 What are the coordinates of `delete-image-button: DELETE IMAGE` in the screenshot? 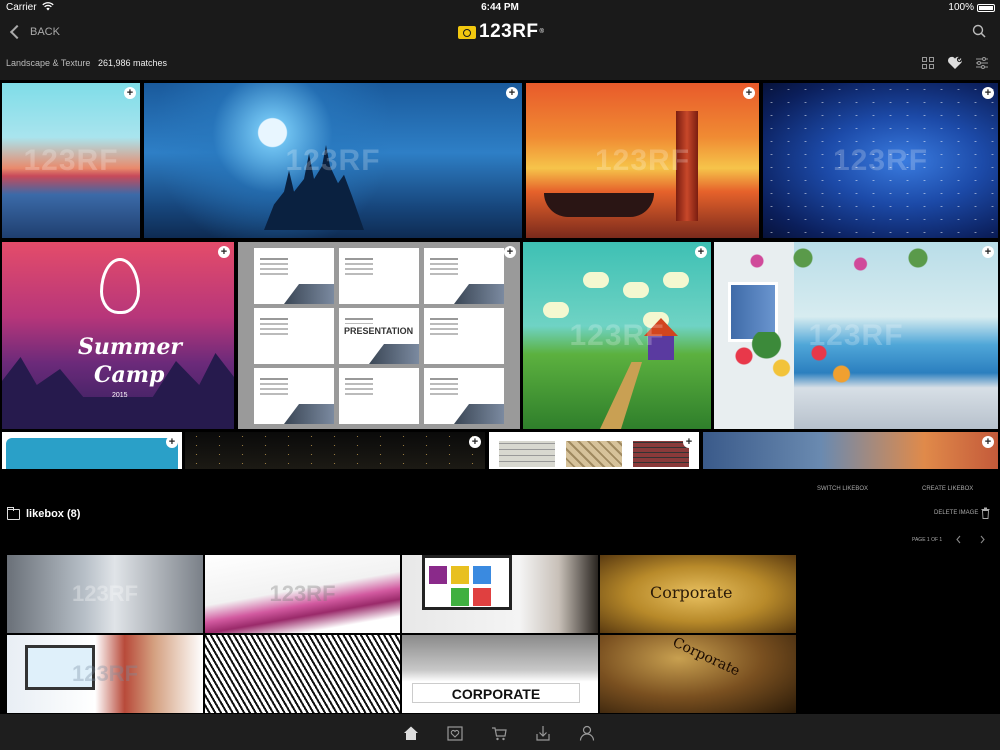 It's located at (956, 513).